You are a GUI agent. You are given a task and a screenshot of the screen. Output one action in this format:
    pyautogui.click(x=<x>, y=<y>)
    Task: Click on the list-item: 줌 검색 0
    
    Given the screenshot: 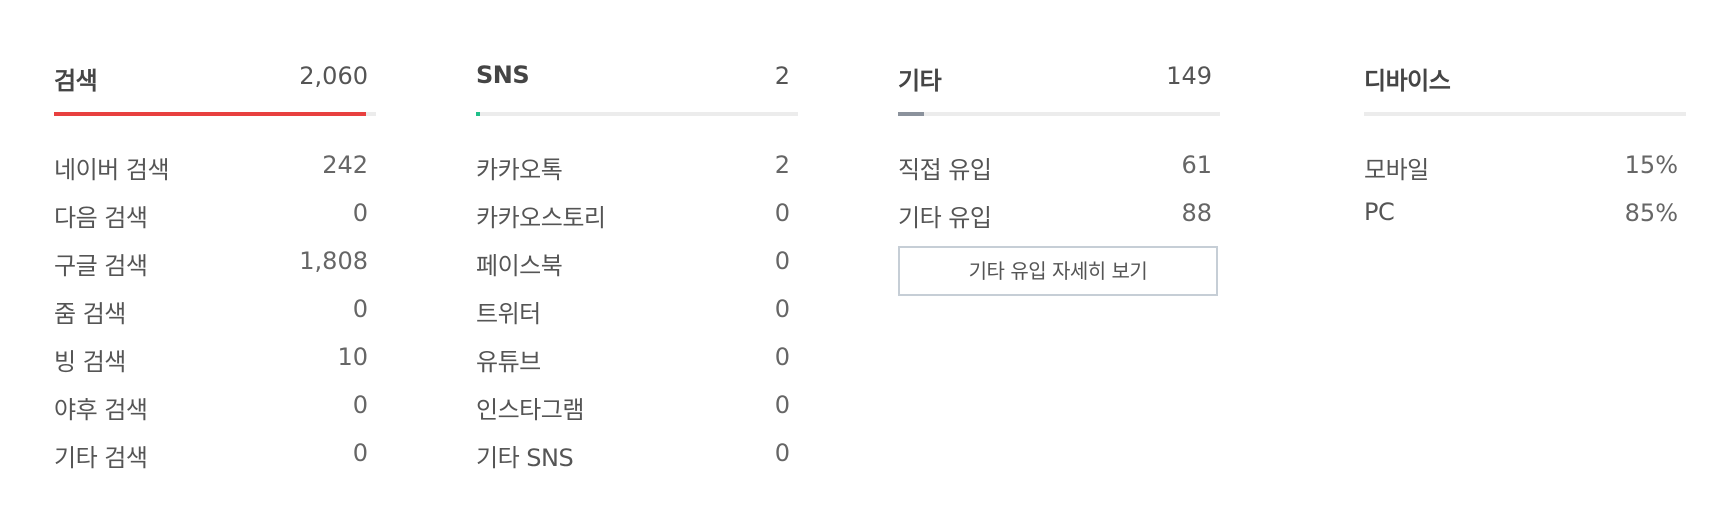 What is the action you would take?
    pyautogui.click(x=215, y=308)
    